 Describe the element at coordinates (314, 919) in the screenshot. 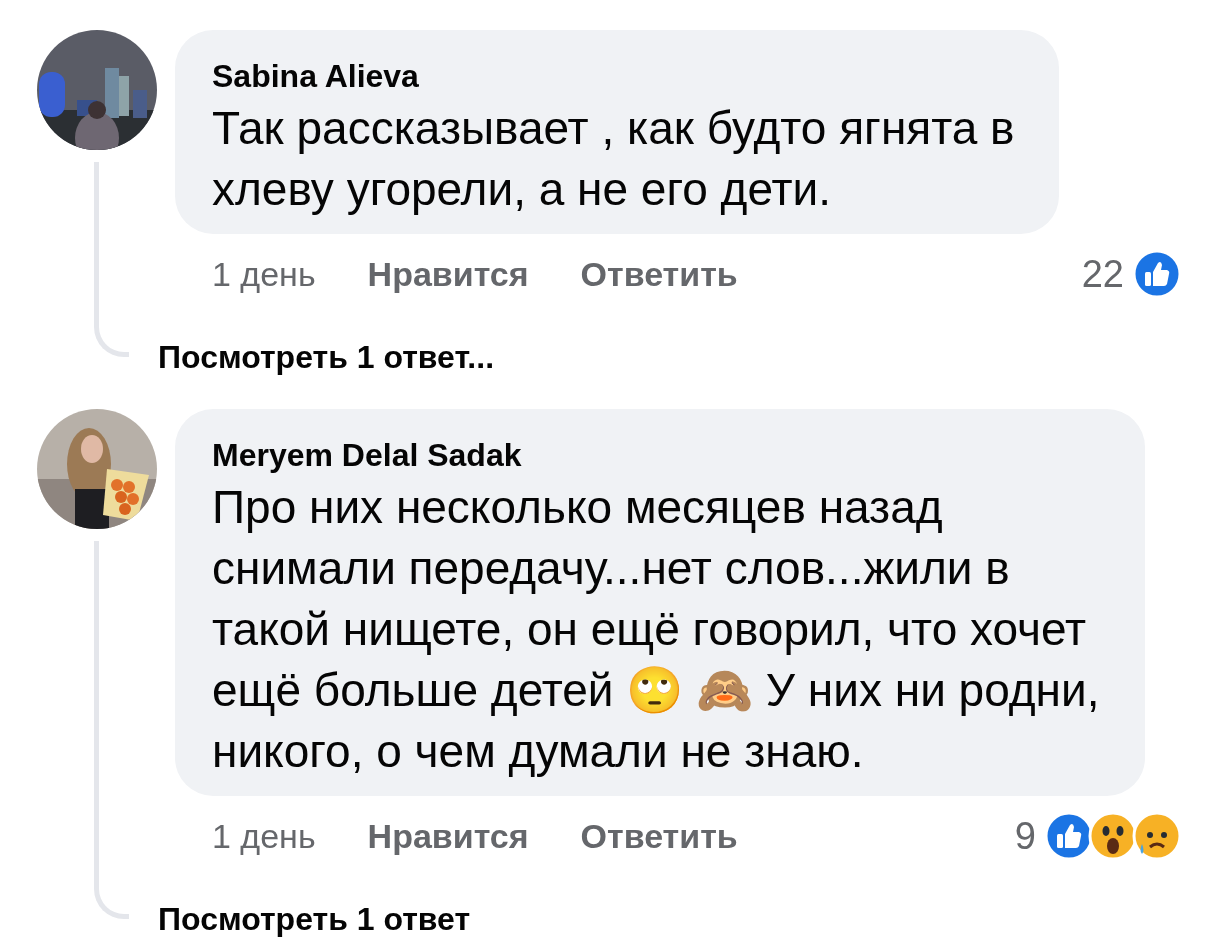

I see `view-replies-link: Посмотреть 1 ответ` at that location.